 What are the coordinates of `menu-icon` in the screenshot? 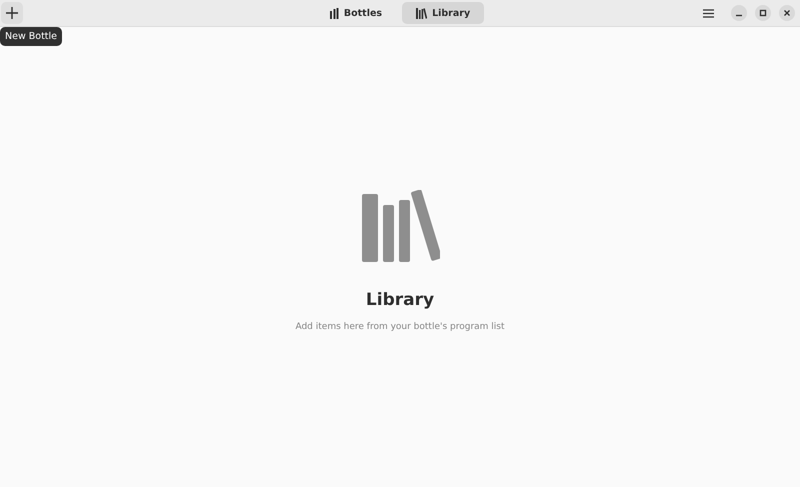 It's located at (708, 13).